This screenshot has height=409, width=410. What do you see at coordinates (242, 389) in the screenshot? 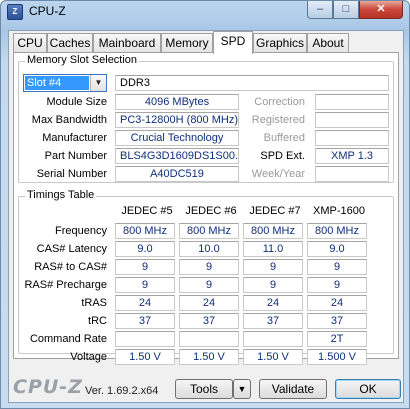
I see `tools-dropdown-arrow-icon: ▼` at bounding box center [242, 389].